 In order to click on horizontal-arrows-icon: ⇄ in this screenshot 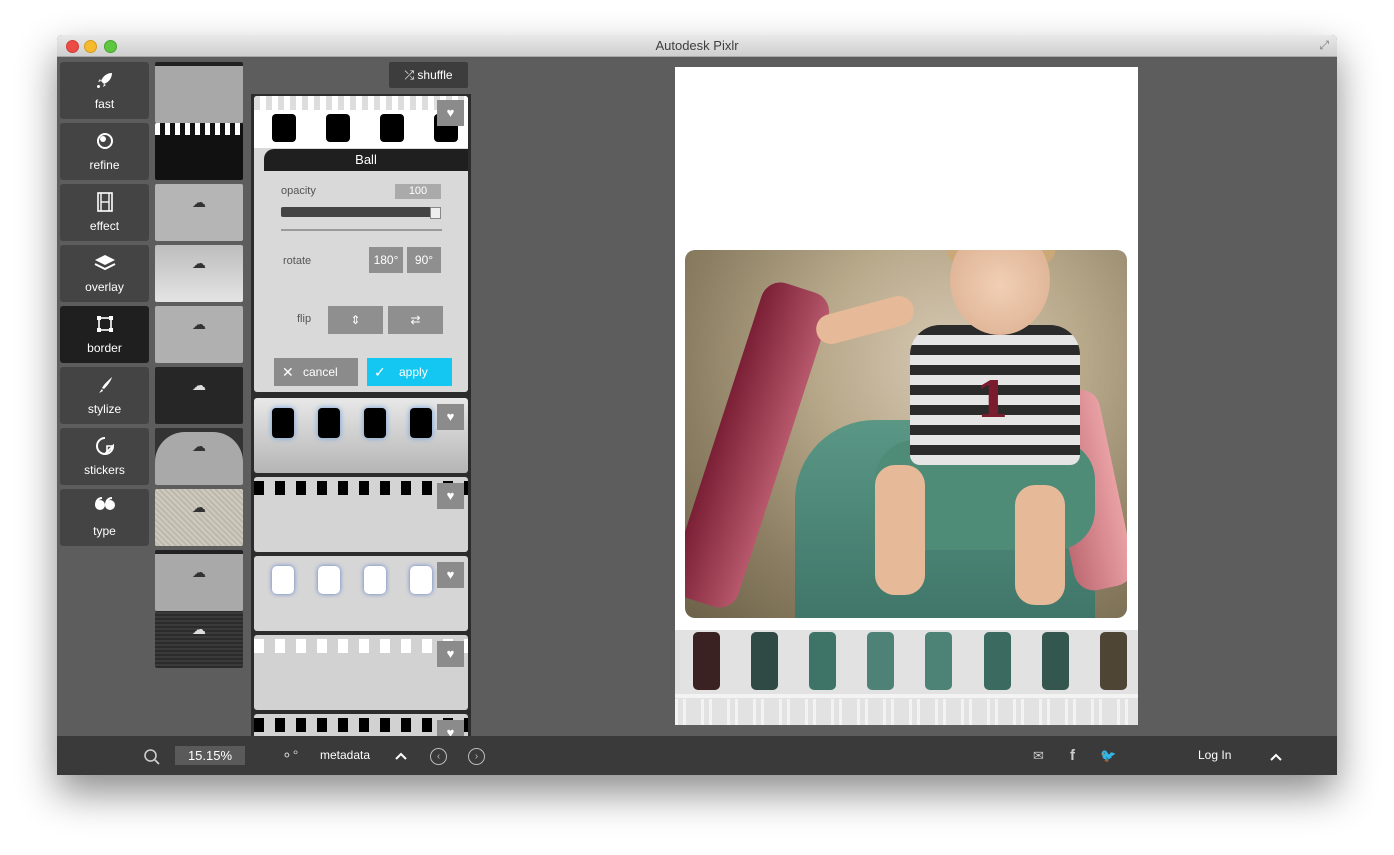, I will do `click(415, 320)`.